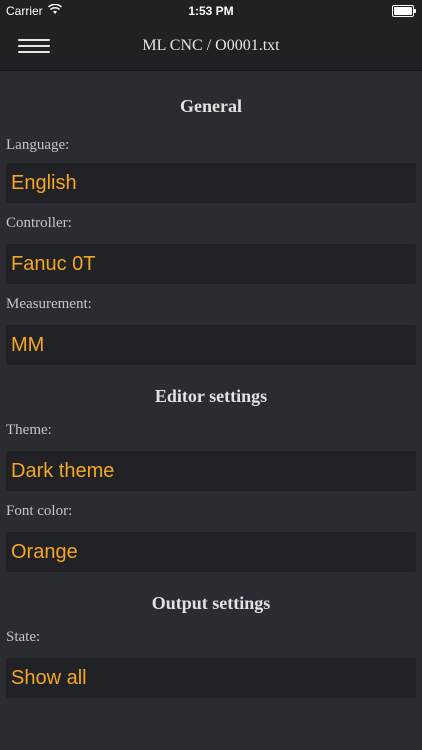 The image size is (422, 750). I want to click on controller-select: Fanuc 0T, so click(211, 264).